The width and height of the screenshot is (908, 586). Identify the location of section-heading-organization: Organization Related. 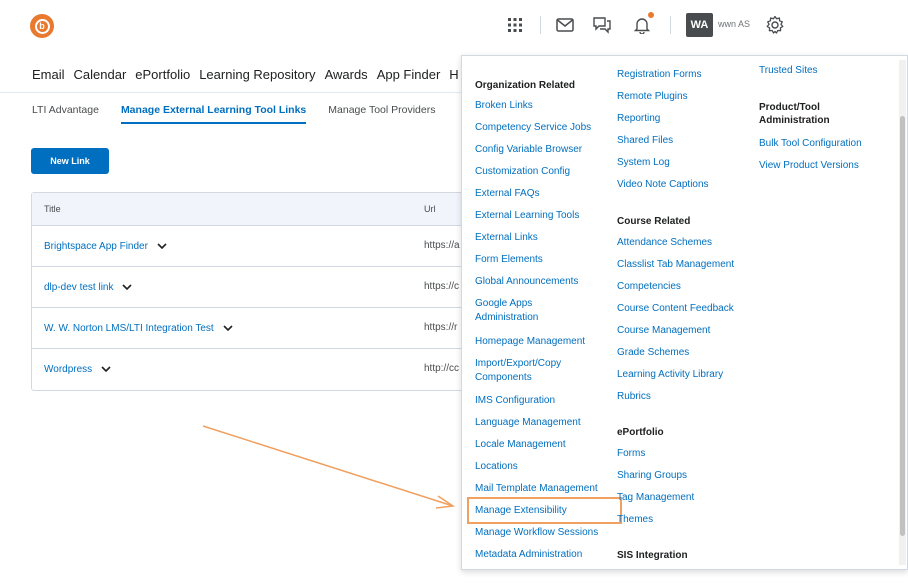
(525, 85).